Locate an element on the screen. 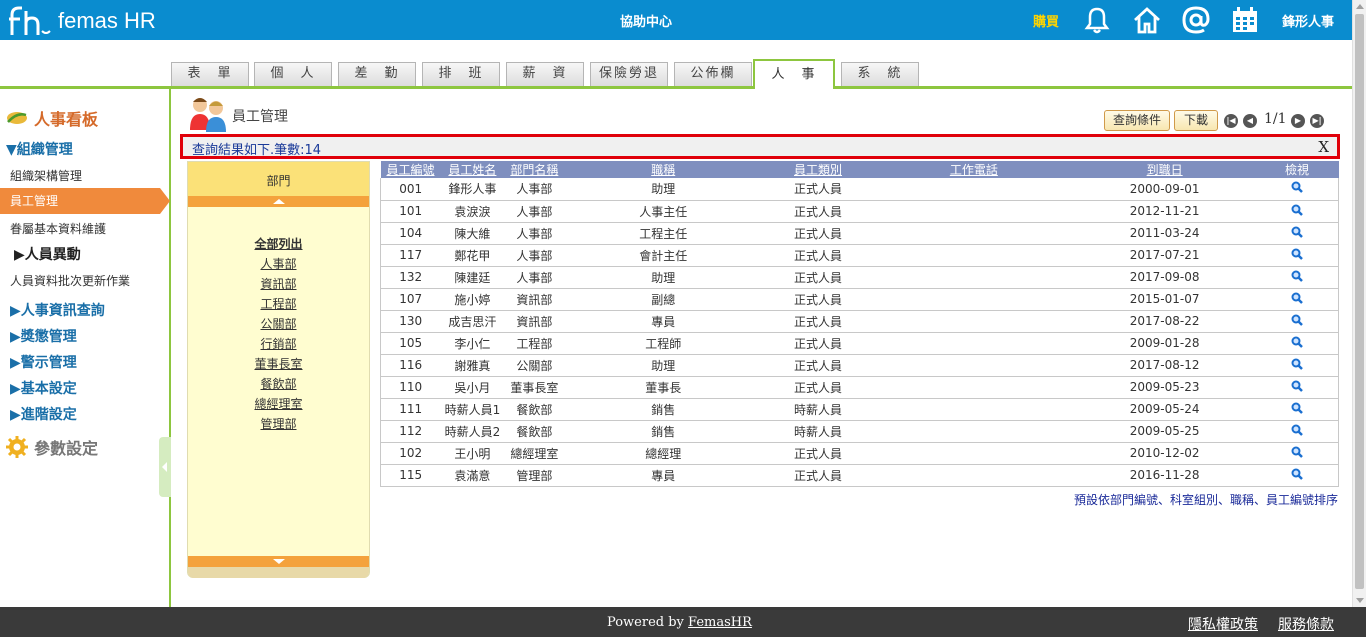 This screenshot has width=1366, height=637. vertical-scrollbar is located at coordinates (1359, 303).